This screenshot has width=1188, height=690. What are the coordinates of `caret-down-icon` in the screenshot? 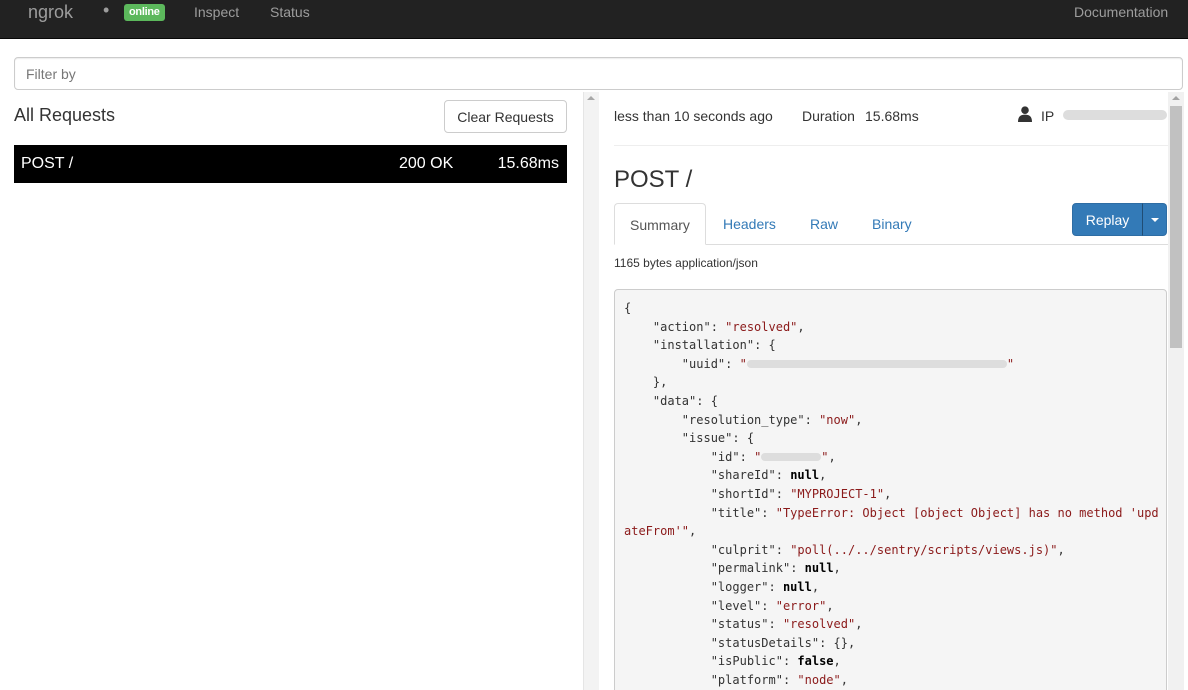 It's located at (1155, 220).